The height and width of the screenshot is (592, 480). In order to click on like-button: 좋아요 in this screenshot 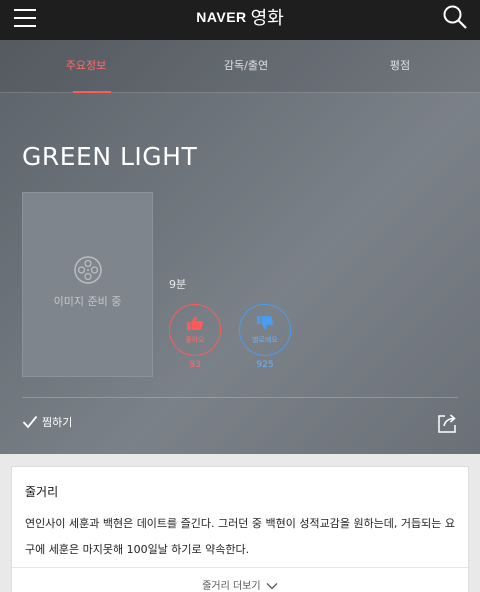, I will do `click(195, 330)`.